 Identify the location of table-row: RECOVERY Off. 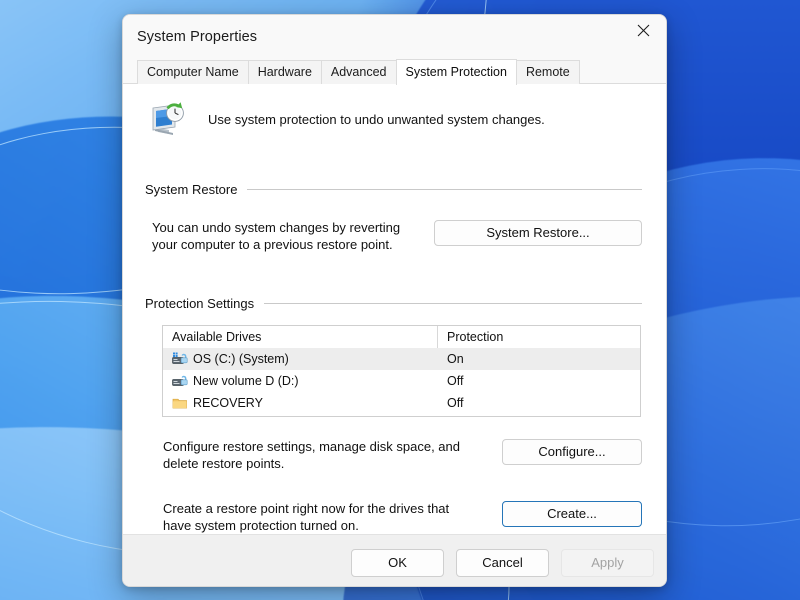
(401, 403).